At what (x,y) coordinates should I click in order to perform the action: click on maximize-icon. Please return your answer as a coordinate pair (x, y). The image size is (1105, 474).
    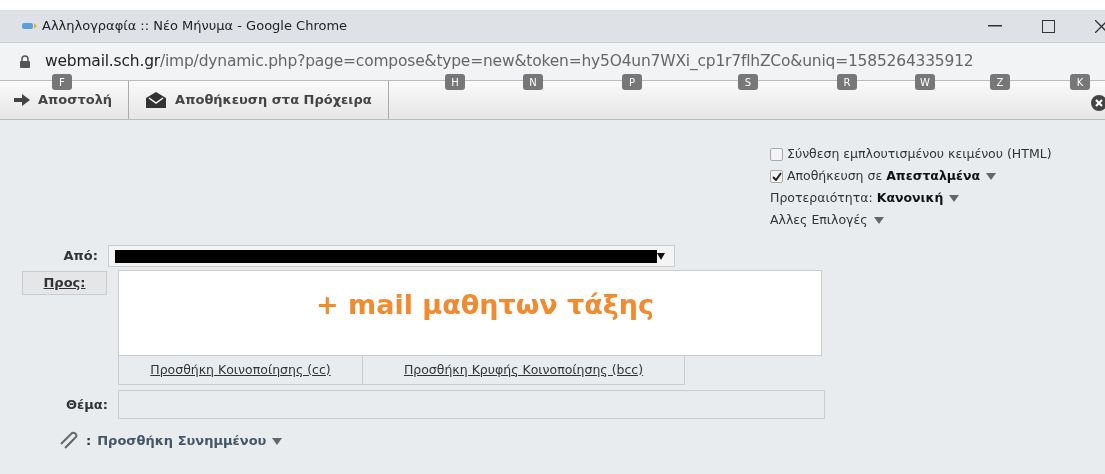
    Looking at the image, I should click on (1048, 26).